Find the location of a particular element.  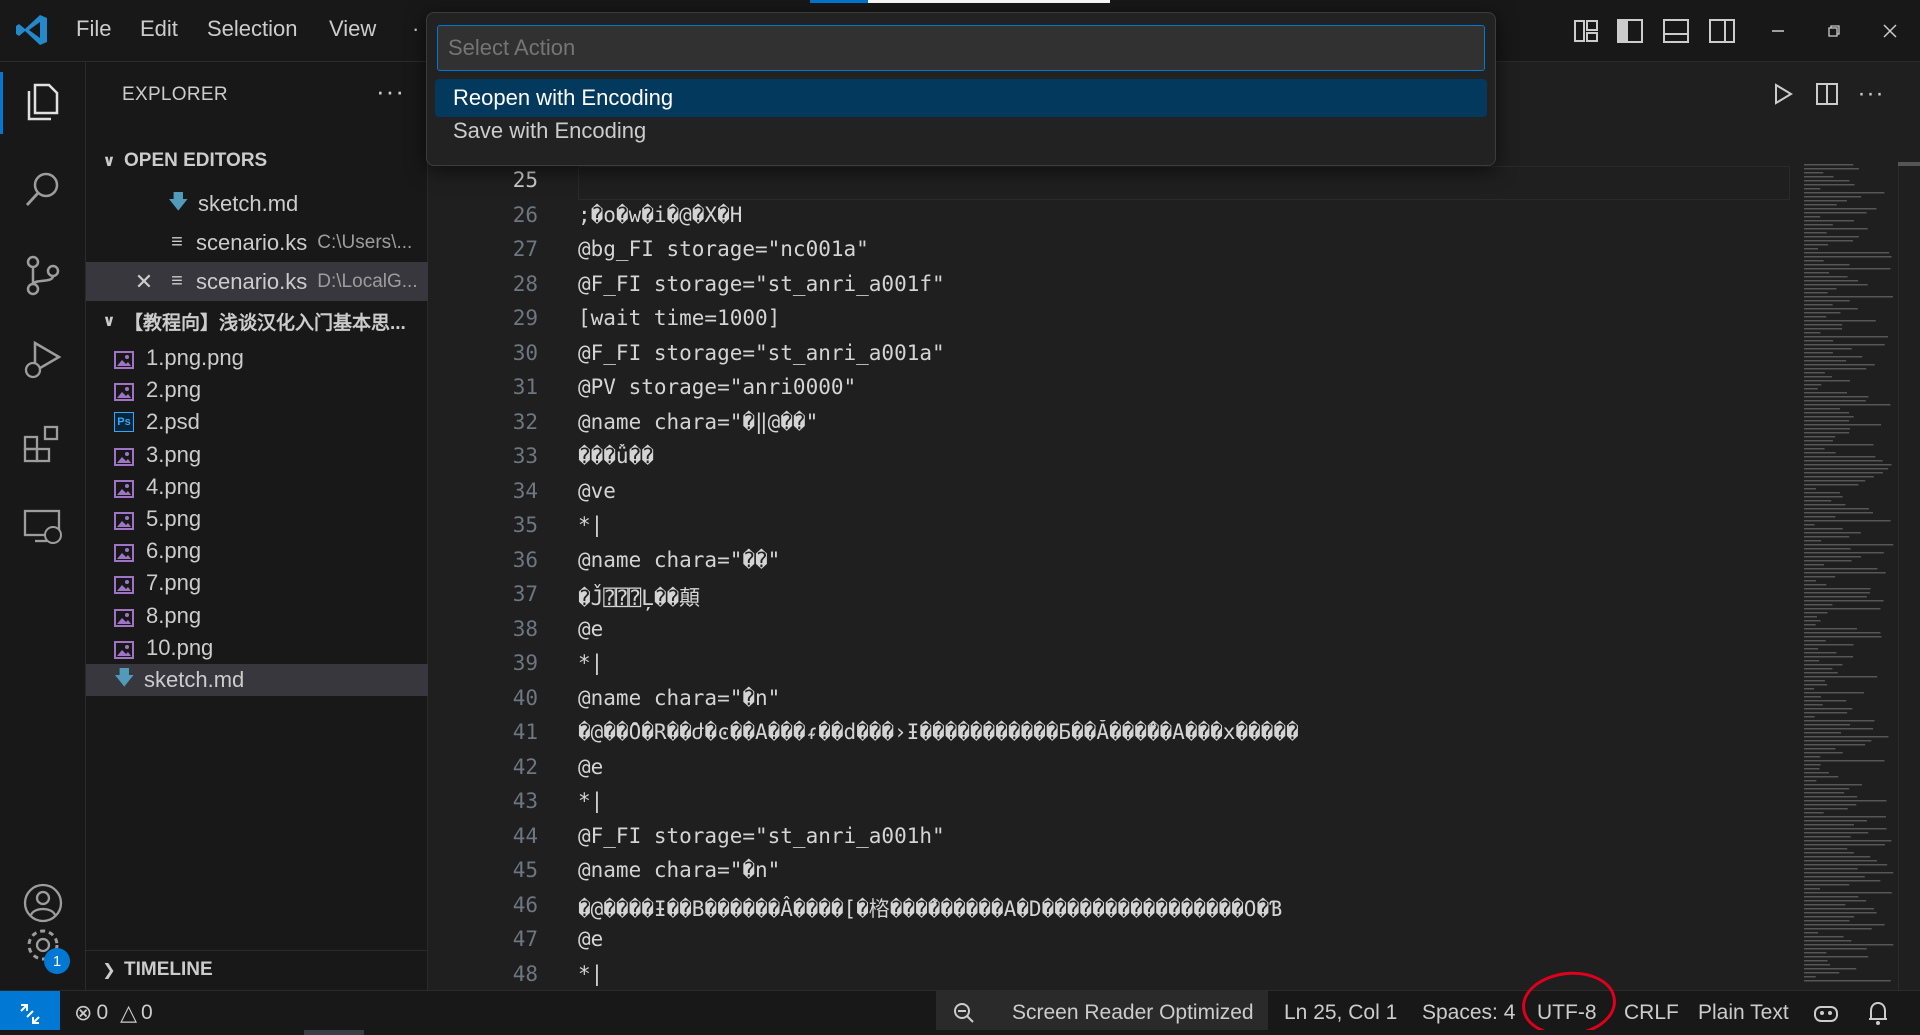

cursor-position: Ln 25, Col 1 is located at coordinates (1340, 1013).